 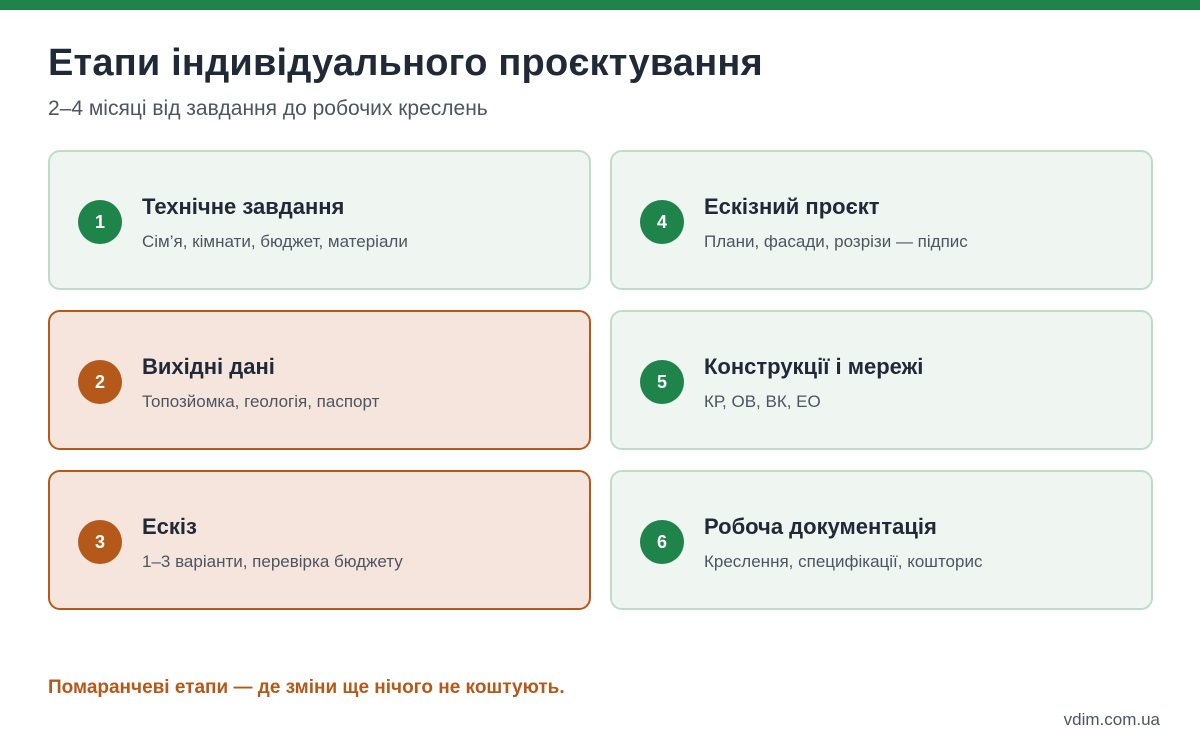 What do you see at coordinates (100, 382) in the screenshot?
I see `stage-number-badge: 2` at bounding box center [100, 382].